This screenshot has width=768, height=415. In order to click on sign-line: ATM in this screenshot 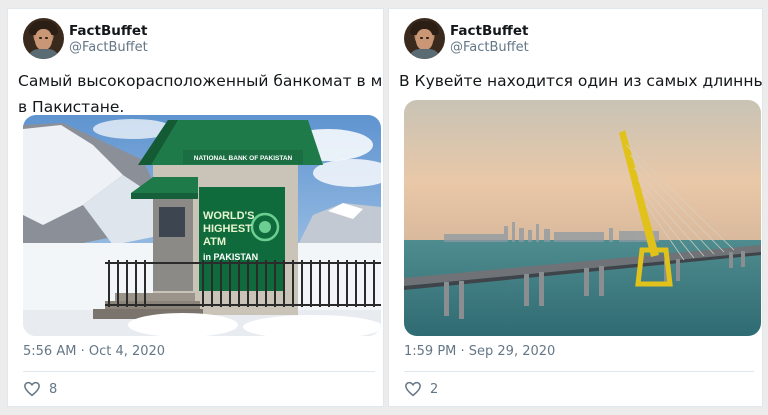, I will do `click(214, 242)`.